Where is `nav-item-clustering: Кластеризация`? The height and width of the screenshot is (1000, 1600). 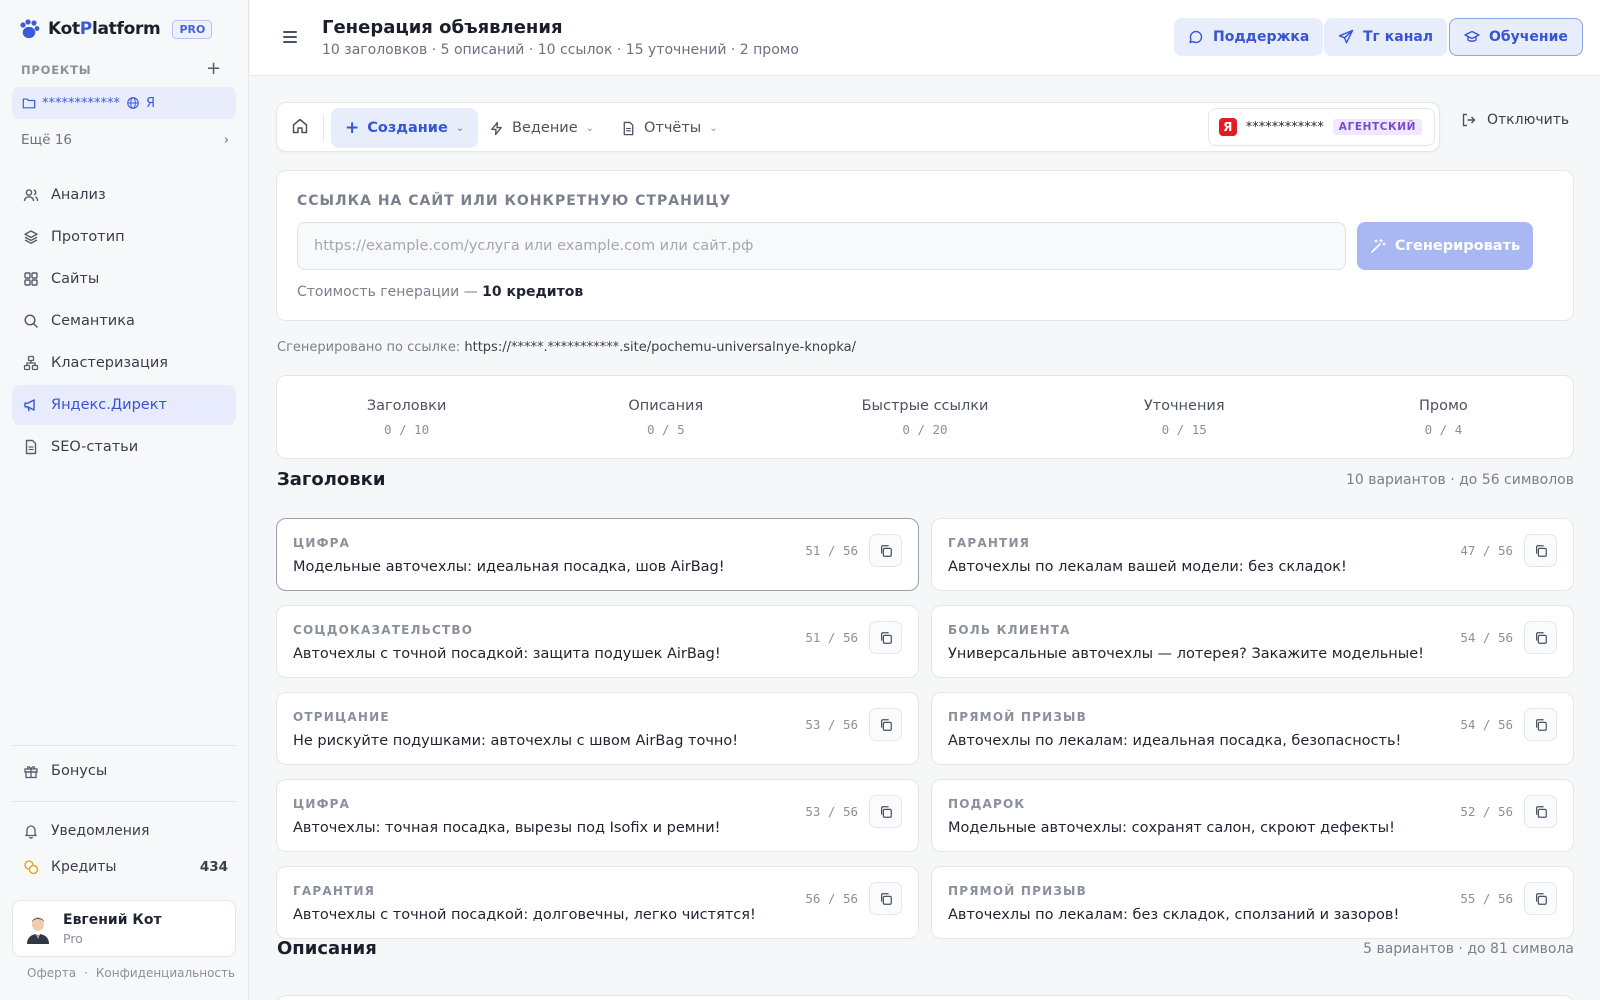 nav-item-clustering: Кластеризация is located at coordinates (124, 363).